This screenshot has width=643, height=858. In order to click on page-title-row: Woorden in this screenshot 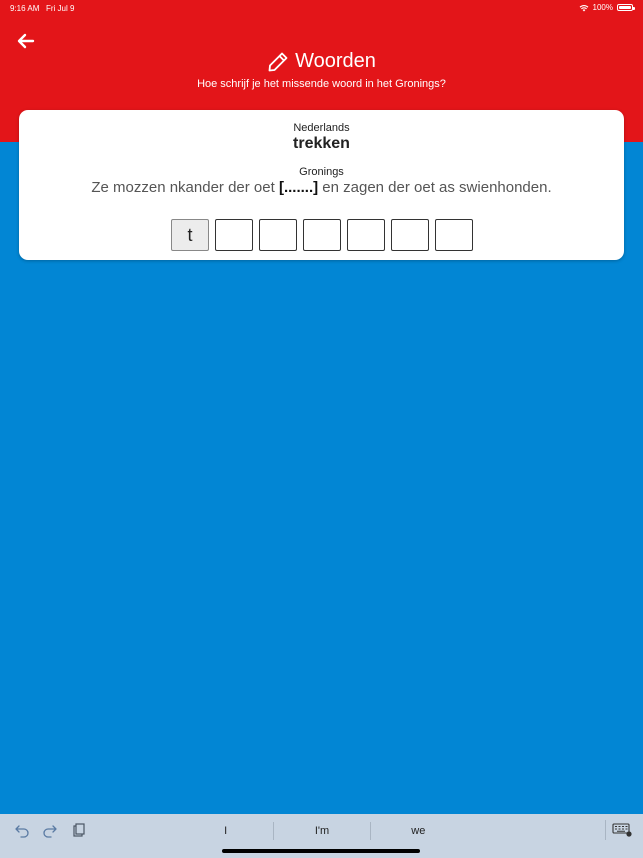, I will do `click(321, 61)`.